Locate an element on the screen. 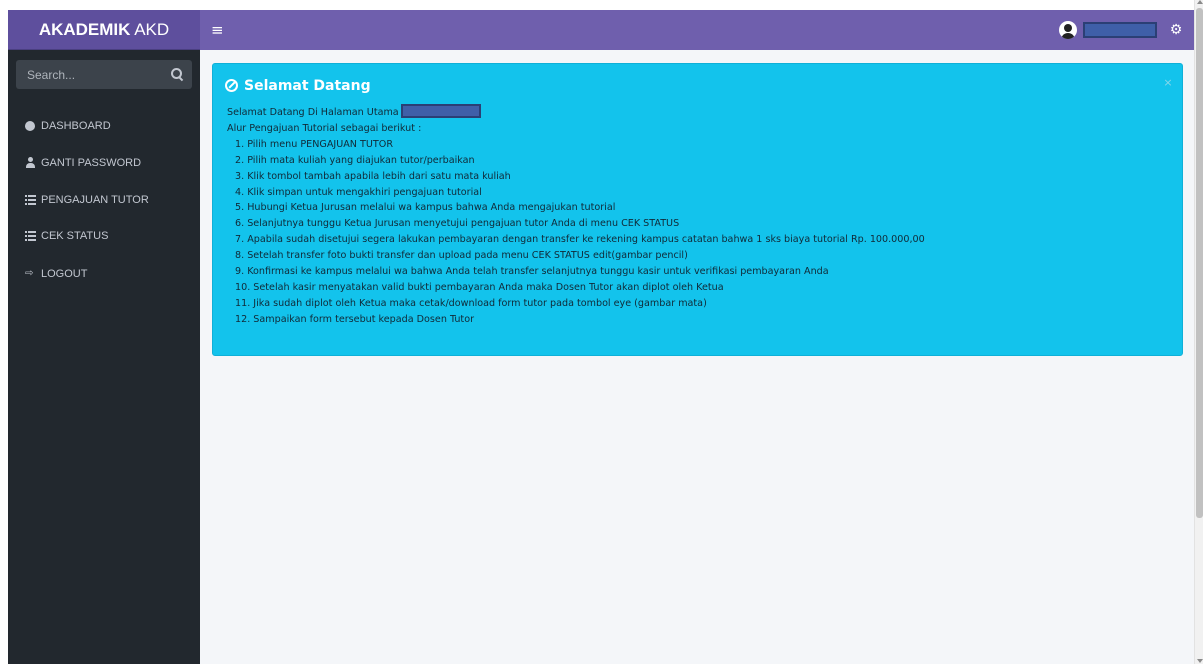  sidebar-item-logout: ⇨ LOGOUT is located at coordinates (104, 274).